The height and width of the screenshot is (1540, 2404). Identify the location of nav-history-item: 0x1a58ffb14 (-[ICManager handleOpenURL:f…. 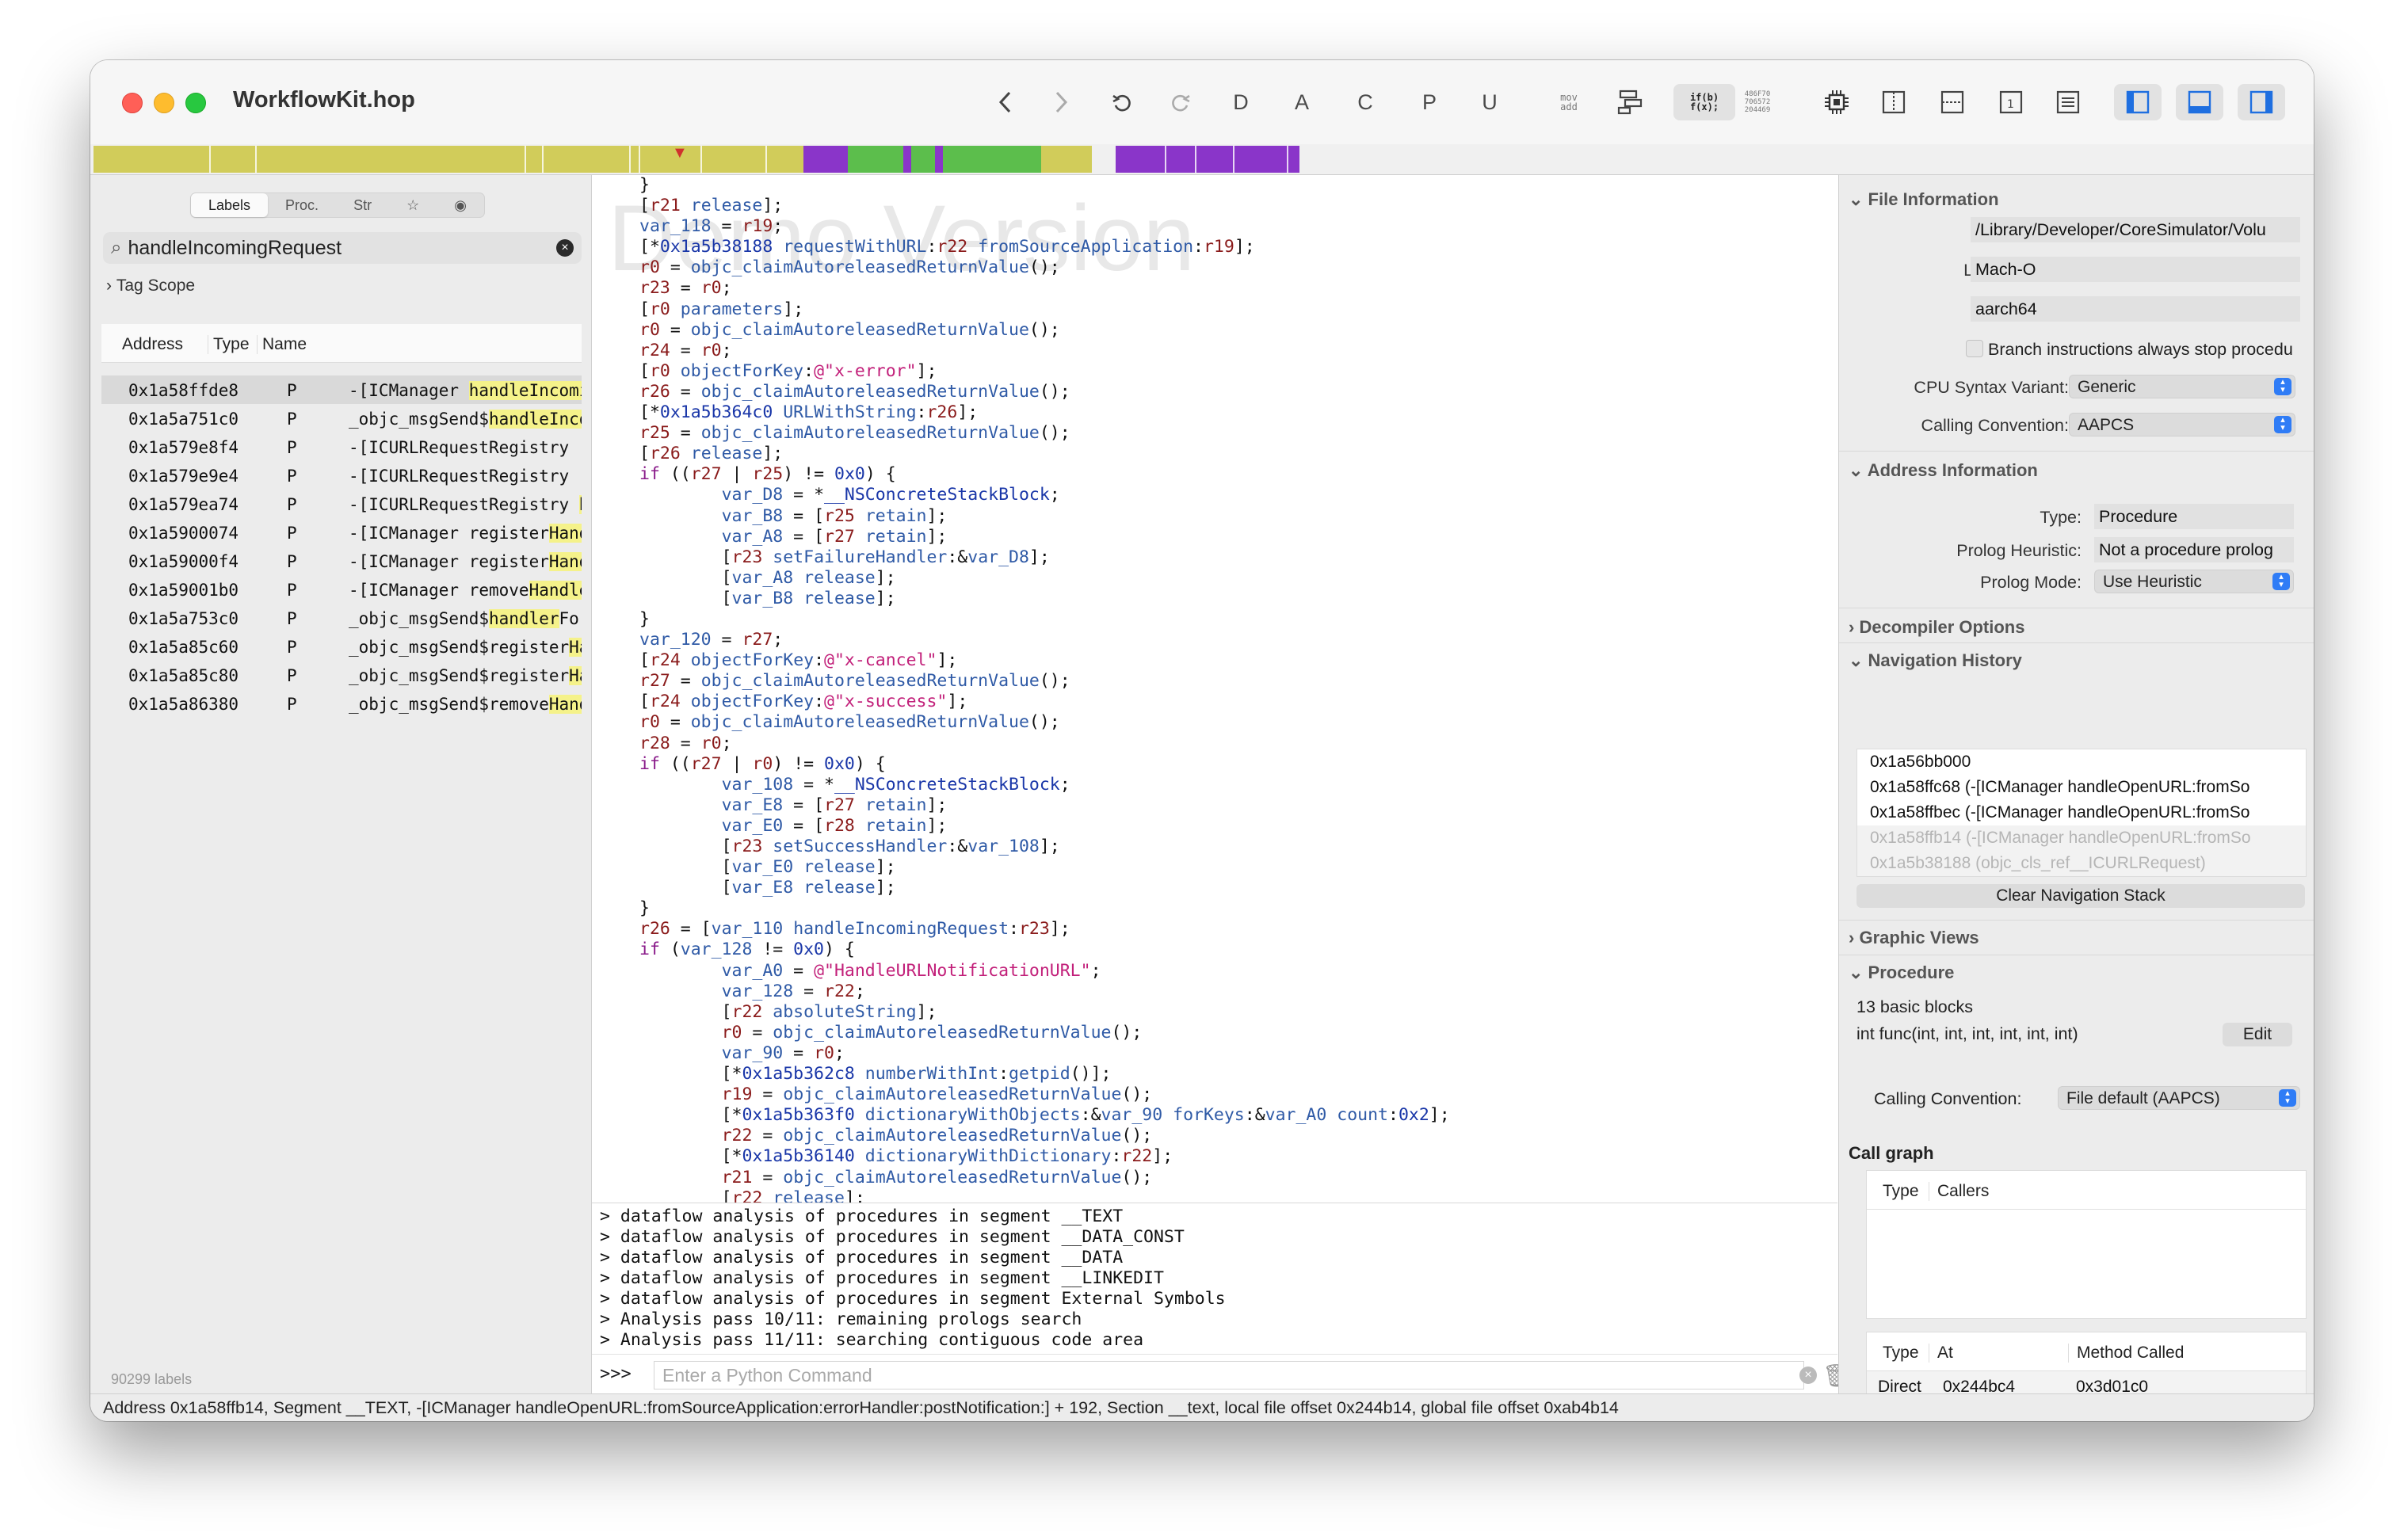
(2081, 838).